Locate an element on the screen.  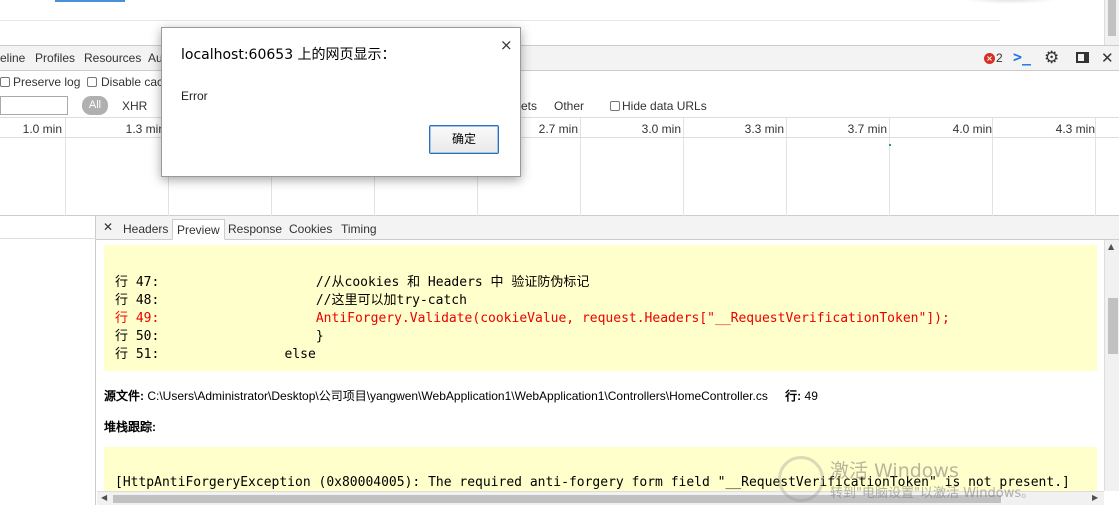
scroll-right-arrow-icon: ▶ is located at coordinates (1095, 497).